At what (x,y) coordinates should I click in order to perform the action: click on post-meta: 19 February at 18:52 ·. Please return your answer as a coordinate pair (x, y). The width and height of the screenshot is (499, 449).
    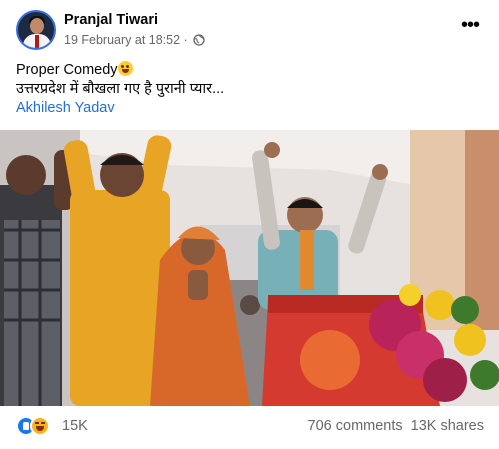
    Looking at the image, I should click on (134, 40).